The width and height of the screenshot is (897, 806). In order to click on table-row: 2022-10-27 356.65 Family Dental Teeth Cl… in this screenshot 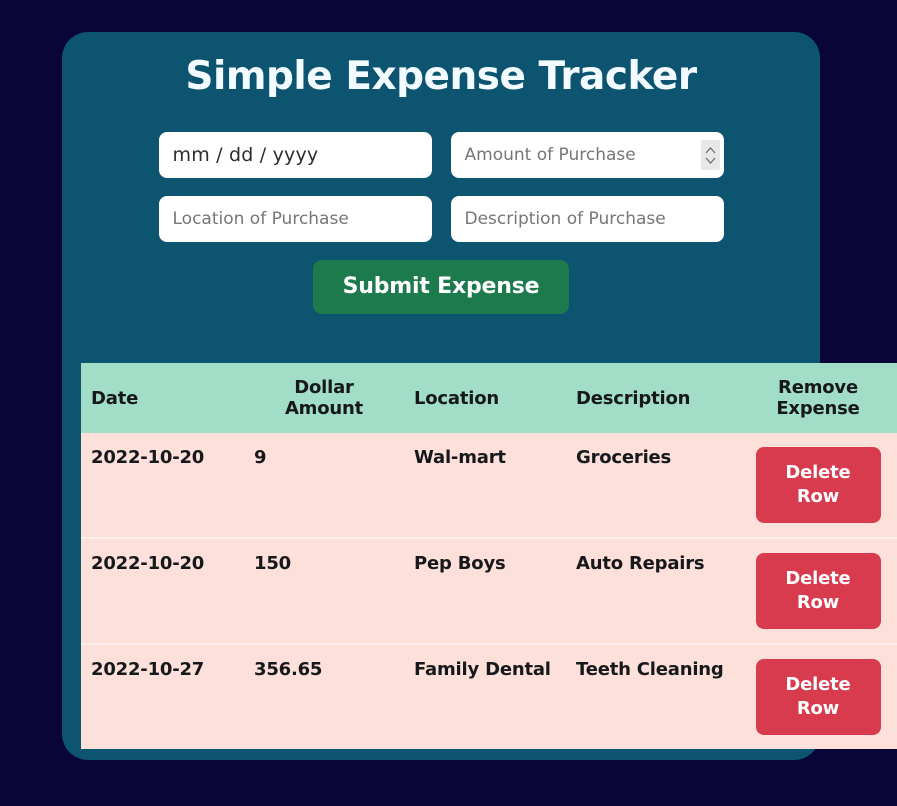, I will do `click(489, 696)`.